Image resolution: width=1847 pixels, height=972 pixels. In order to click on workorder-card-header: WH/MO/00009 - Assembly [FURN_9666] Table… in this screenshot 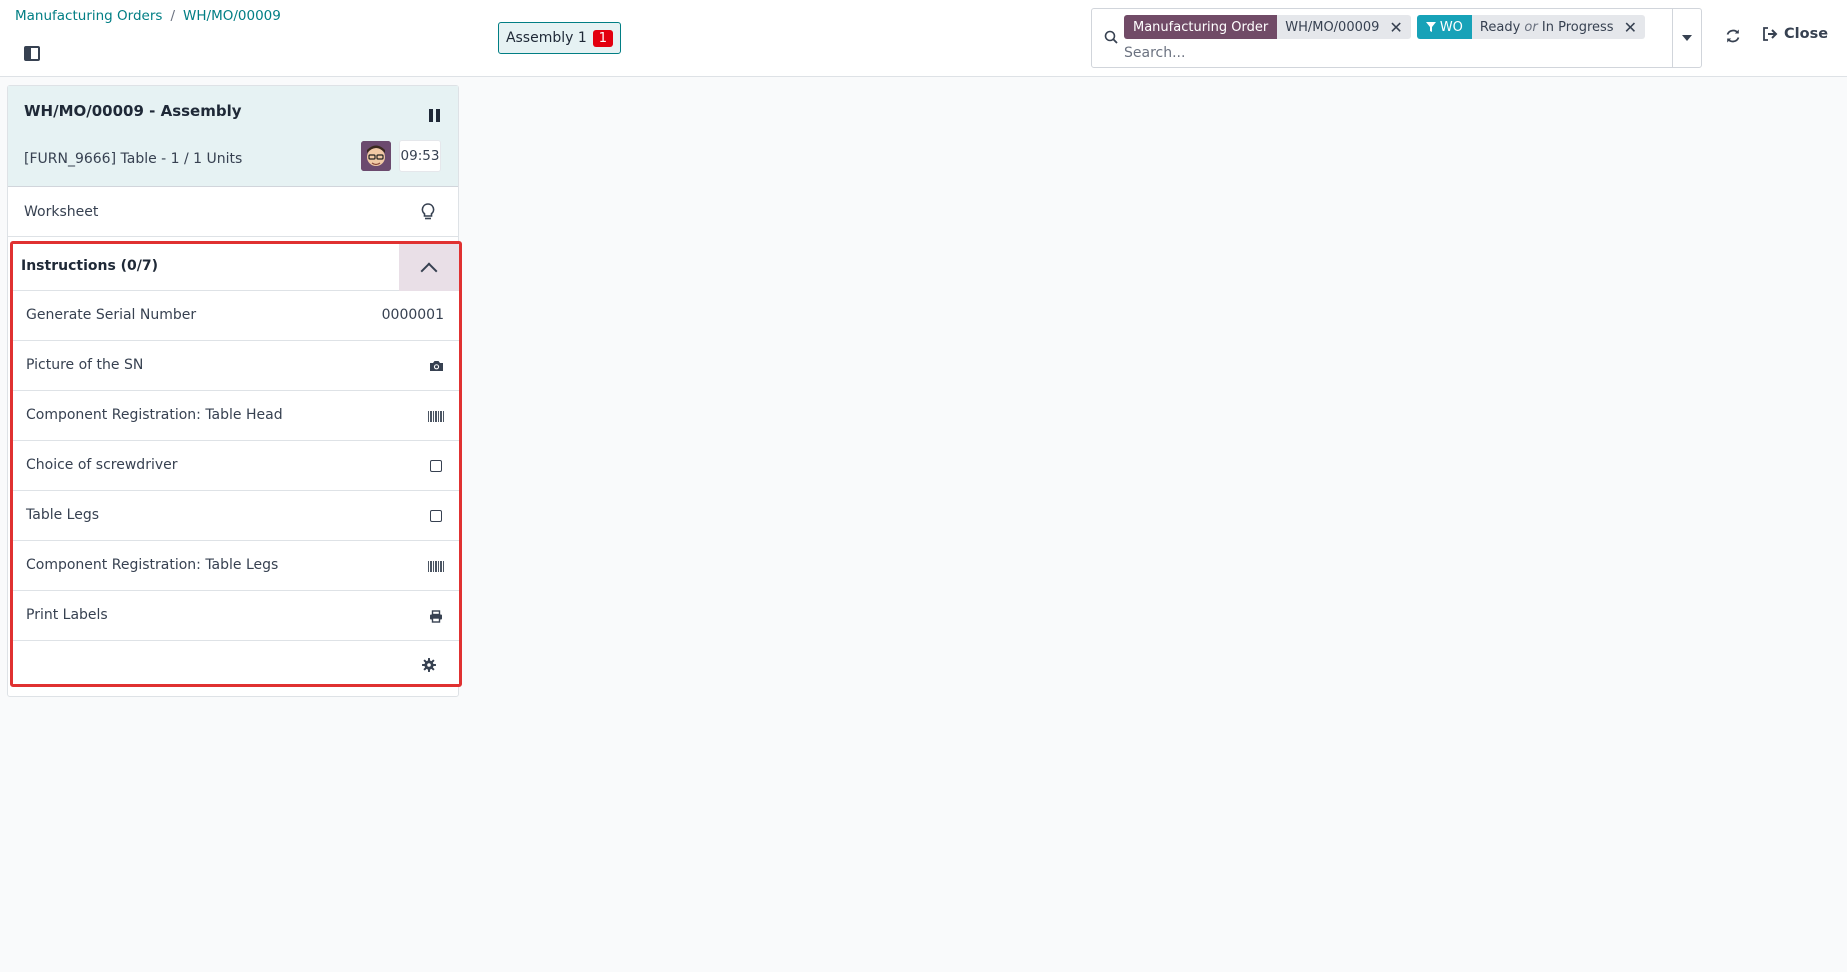, I will do `click(233, 136)`.